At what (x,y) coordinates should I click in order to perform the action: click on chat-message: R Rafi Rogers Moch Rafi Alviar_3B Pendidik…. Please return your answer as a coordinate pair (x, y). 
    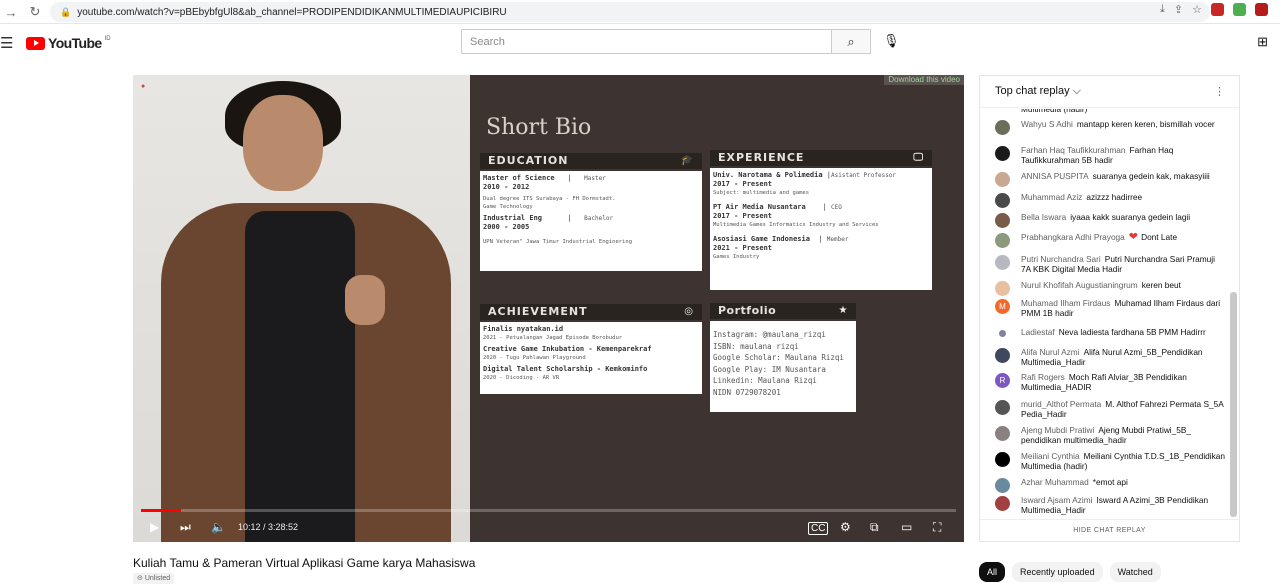
    Looking at the image, I should click on (1110, 382).